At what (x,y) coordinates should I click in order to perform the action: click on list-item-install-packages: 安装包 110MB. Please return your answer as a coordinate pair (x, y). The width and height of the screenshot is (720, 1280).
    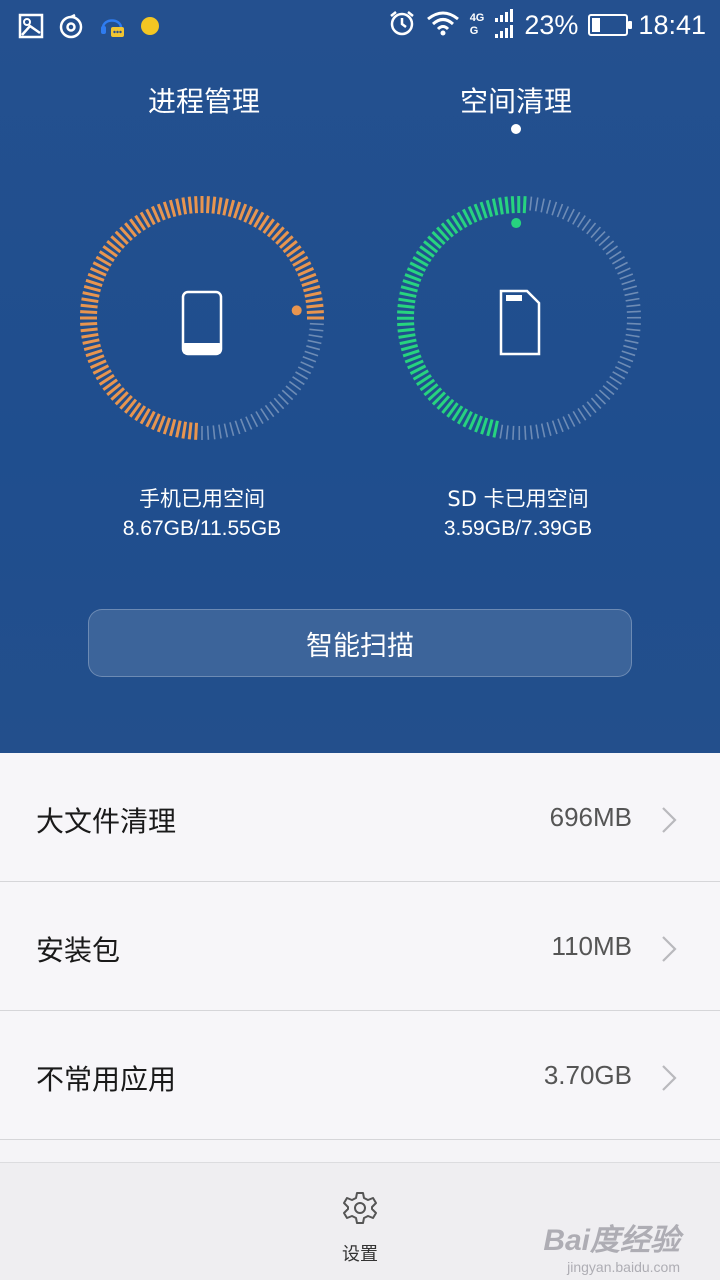
    Looking at the image, I should click on (360, 946).